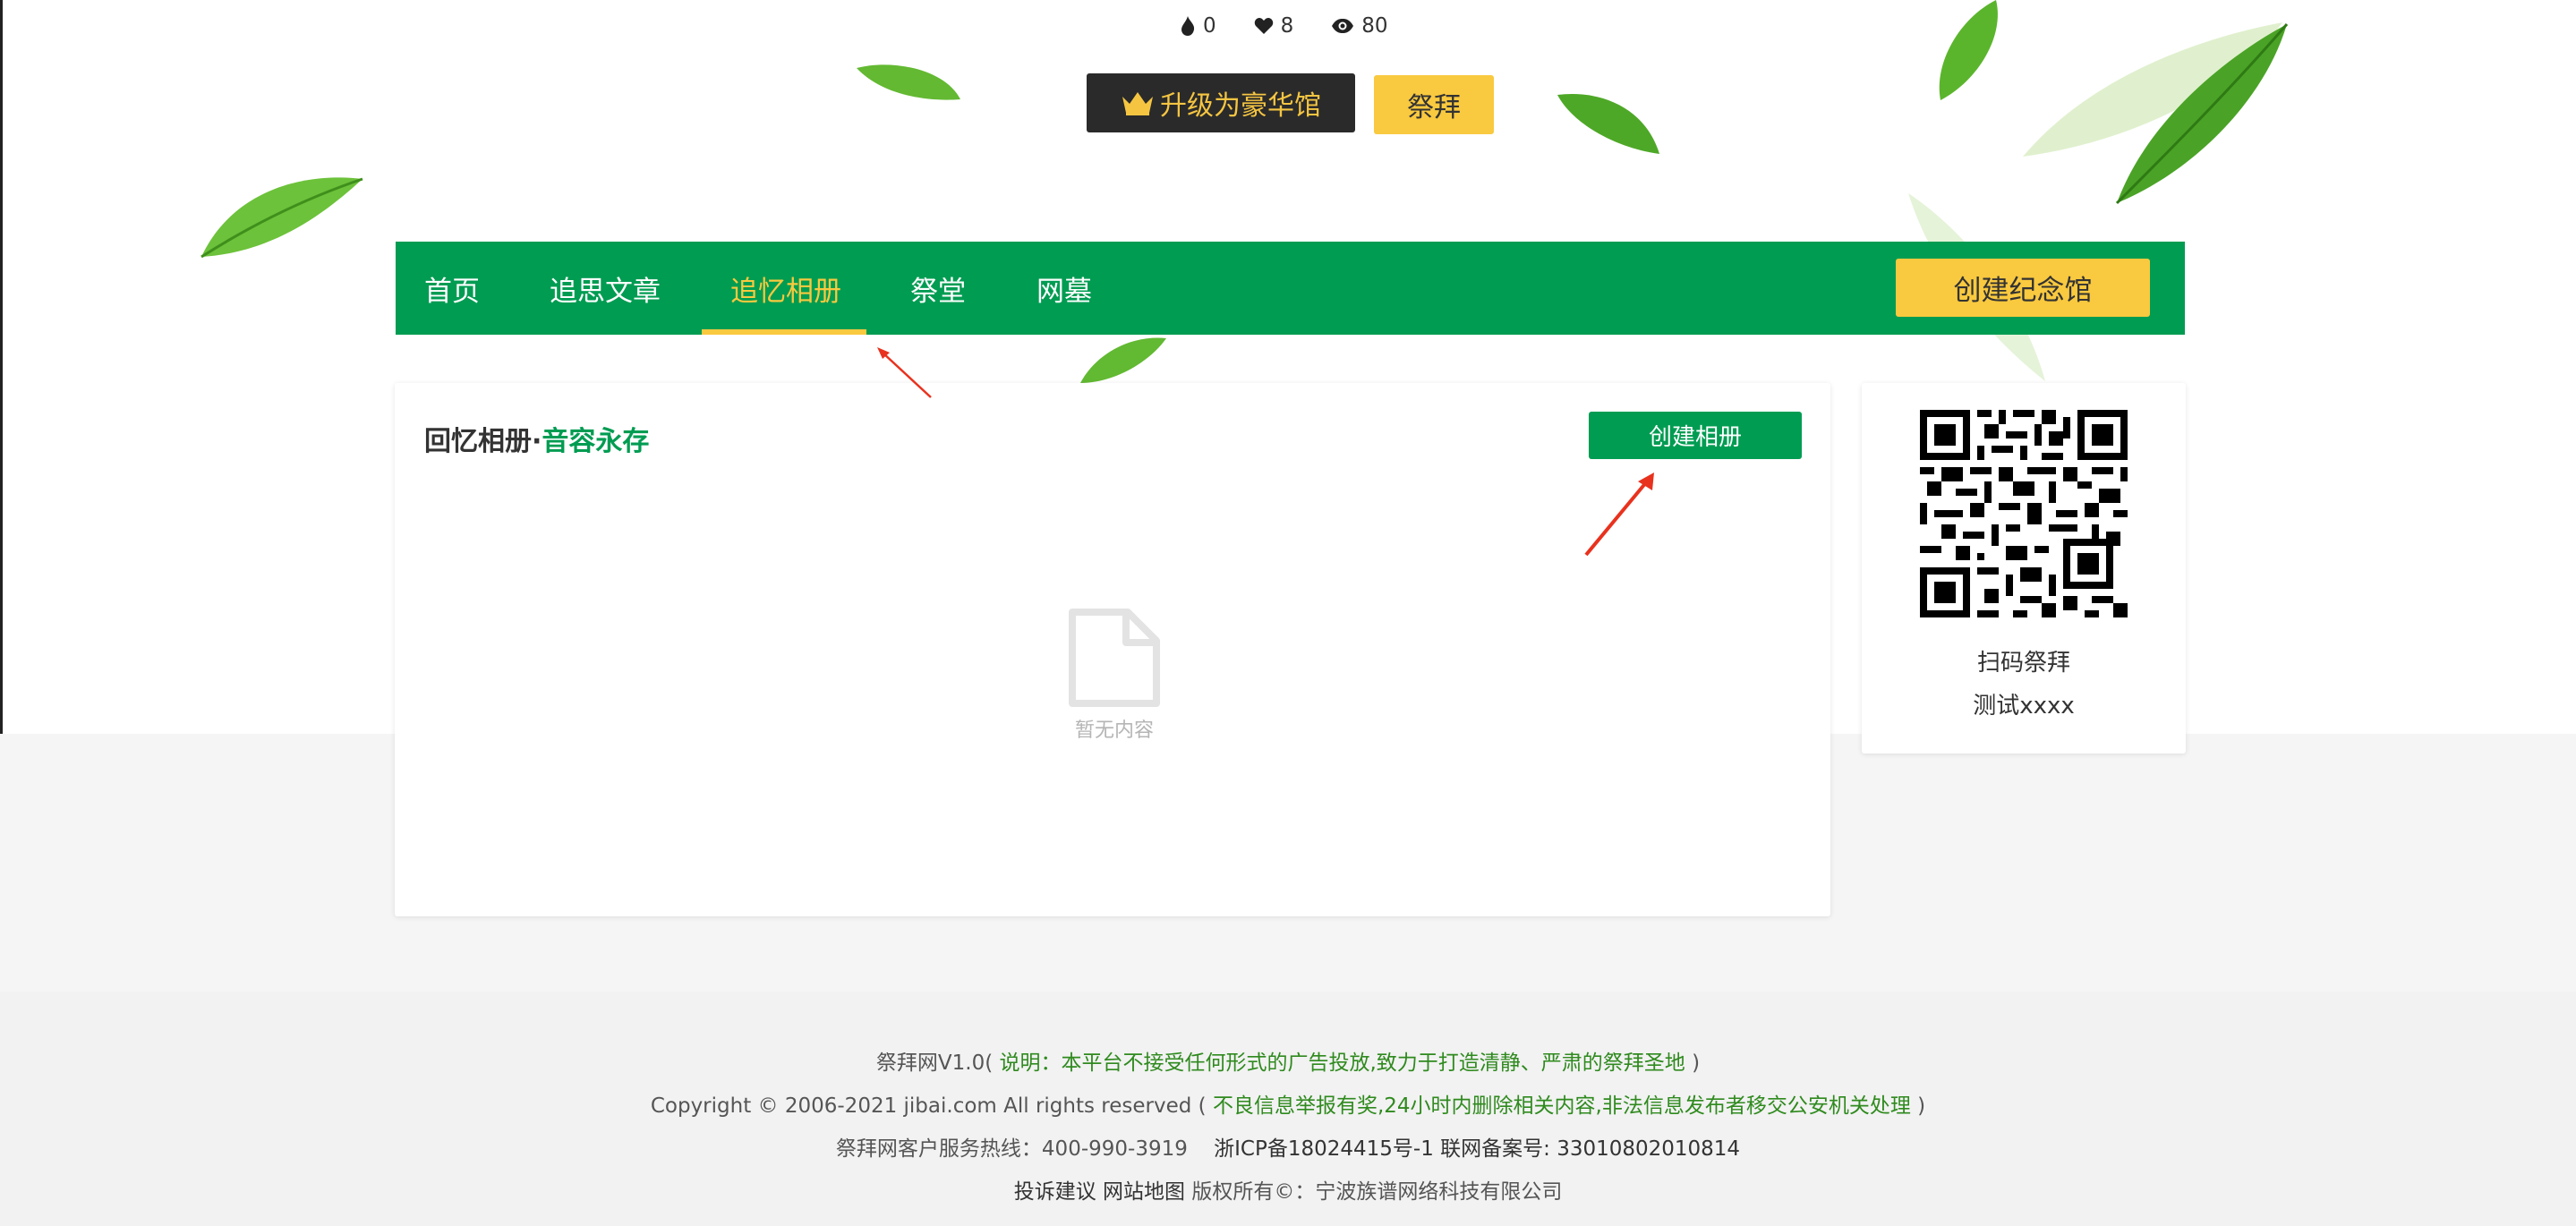  What do you see at coordinates (1477, 1149) in the screenshot?
I see `footer-icp: 浙ICP备18024415号-1 联网备案号: 33010802010814` at bounding box center [1477, 1149].